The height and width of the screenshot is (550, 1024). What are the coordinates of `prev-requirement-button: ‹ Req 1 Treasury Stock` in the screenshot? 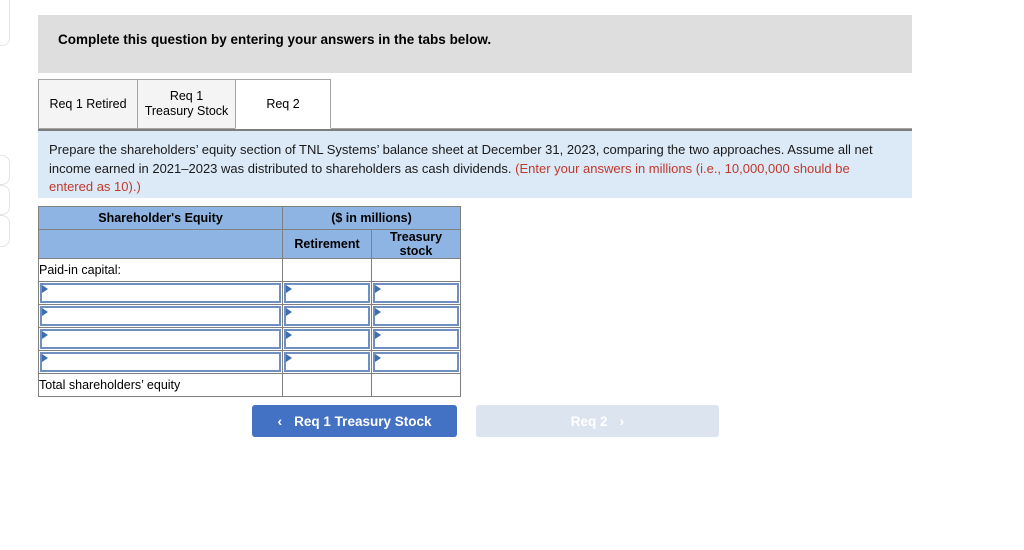 It's located at (354, 421).